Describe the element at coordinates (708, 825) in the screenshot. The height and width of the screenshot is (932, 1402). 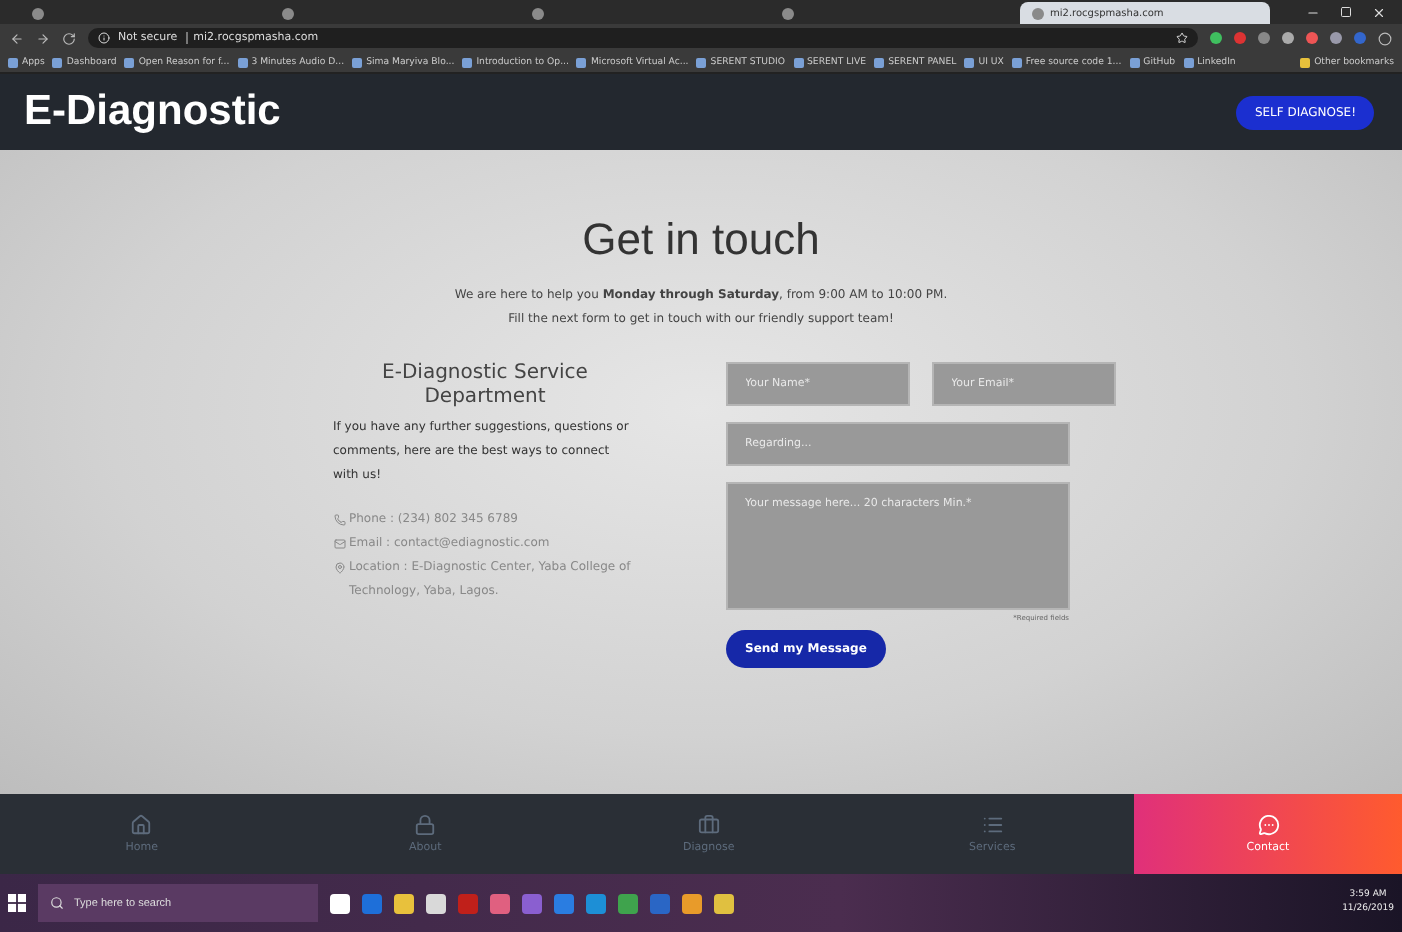
I see `briefcase-icon` at that location.